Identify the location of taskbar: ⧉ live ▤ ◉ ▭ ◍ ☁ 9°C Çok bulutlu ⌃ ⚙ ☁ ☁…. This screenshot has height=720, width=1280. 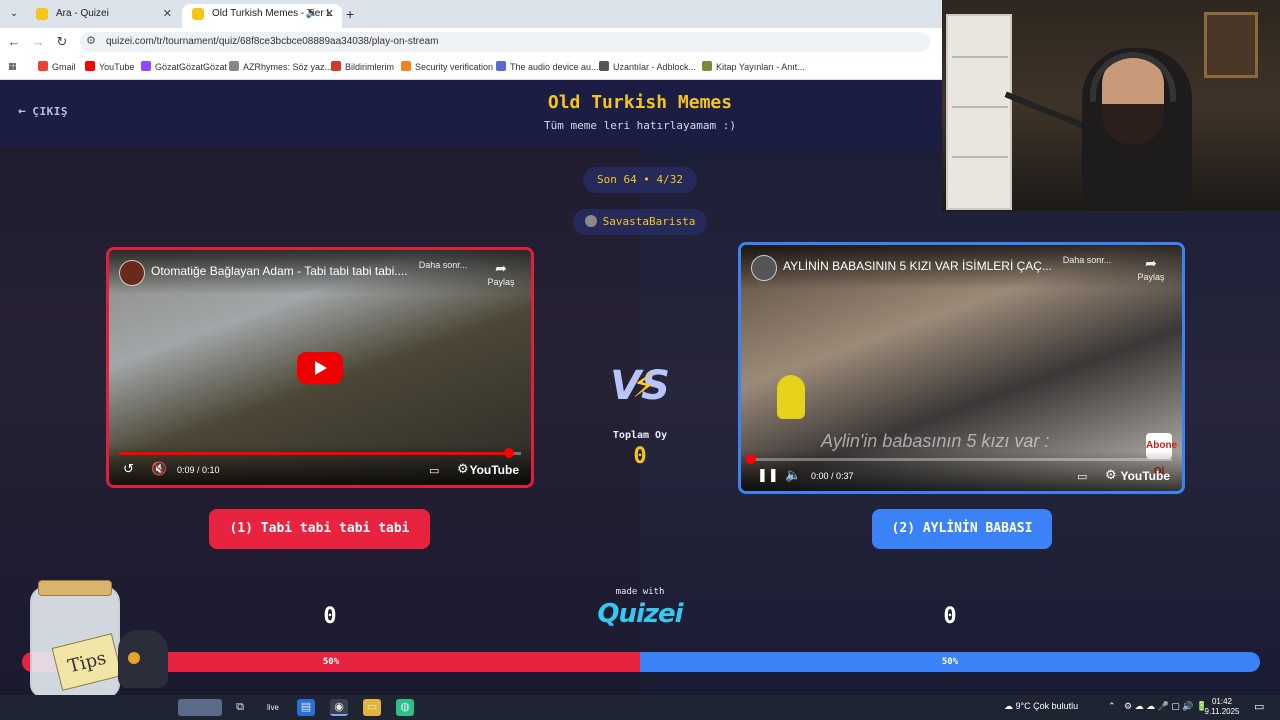
(640, 707).